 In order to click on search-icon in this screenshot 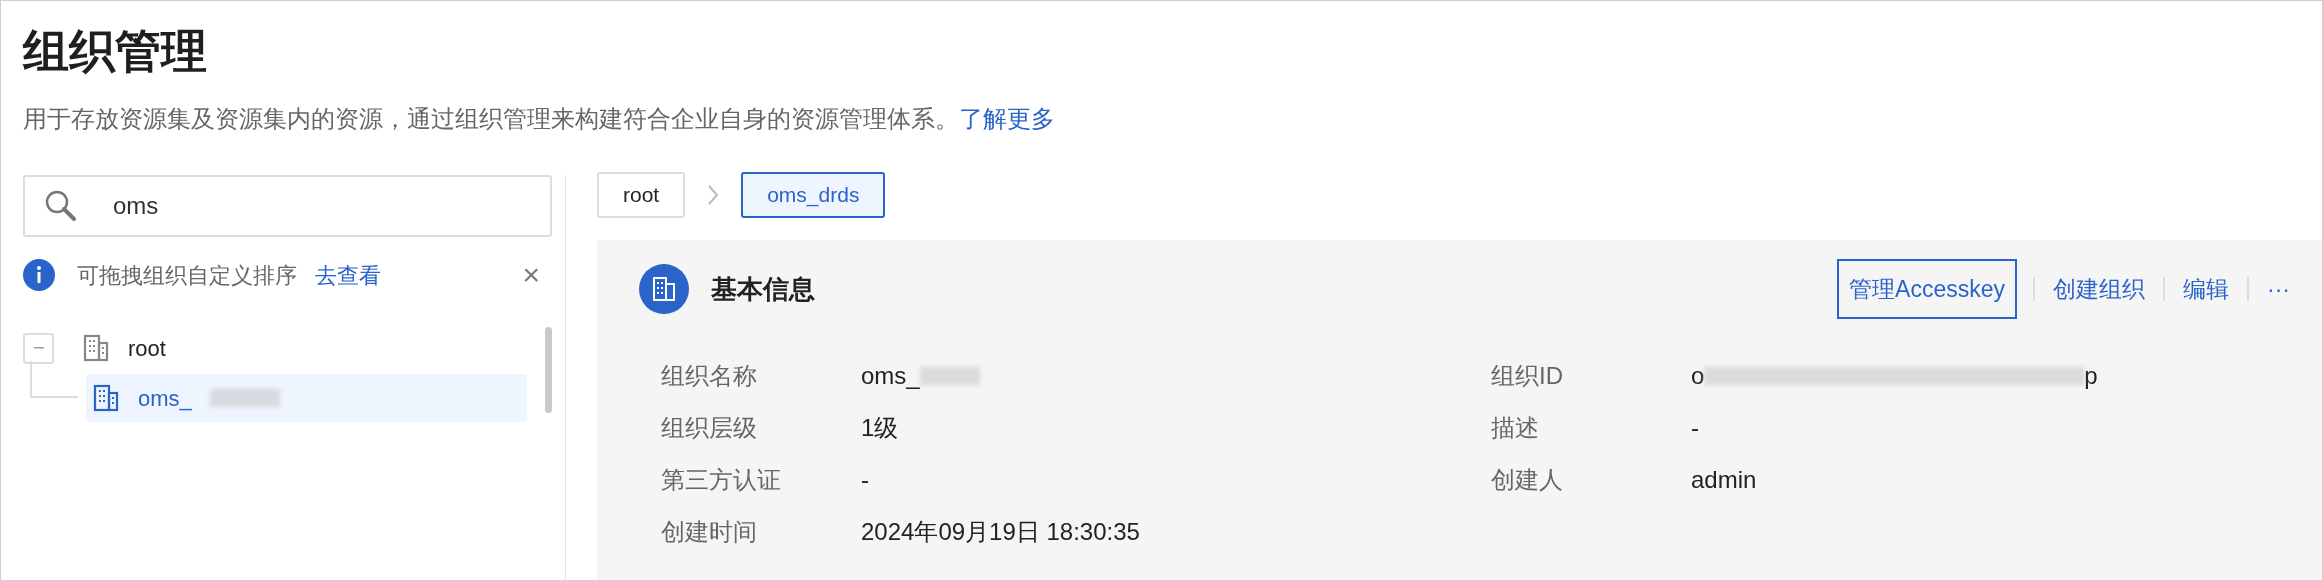, I will do `click(61, 206)`.